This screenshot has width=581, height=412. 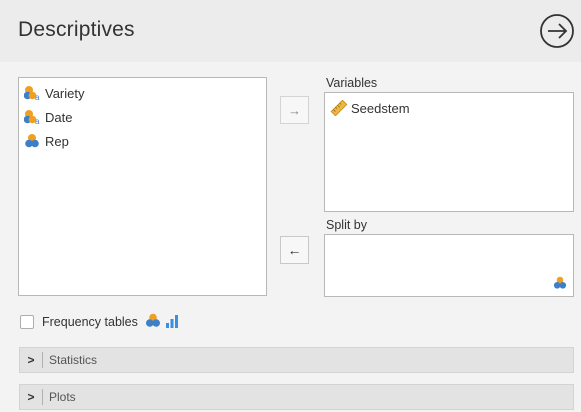 I want to click on variable-item-rep: Rep, so click(x=142, y=141).